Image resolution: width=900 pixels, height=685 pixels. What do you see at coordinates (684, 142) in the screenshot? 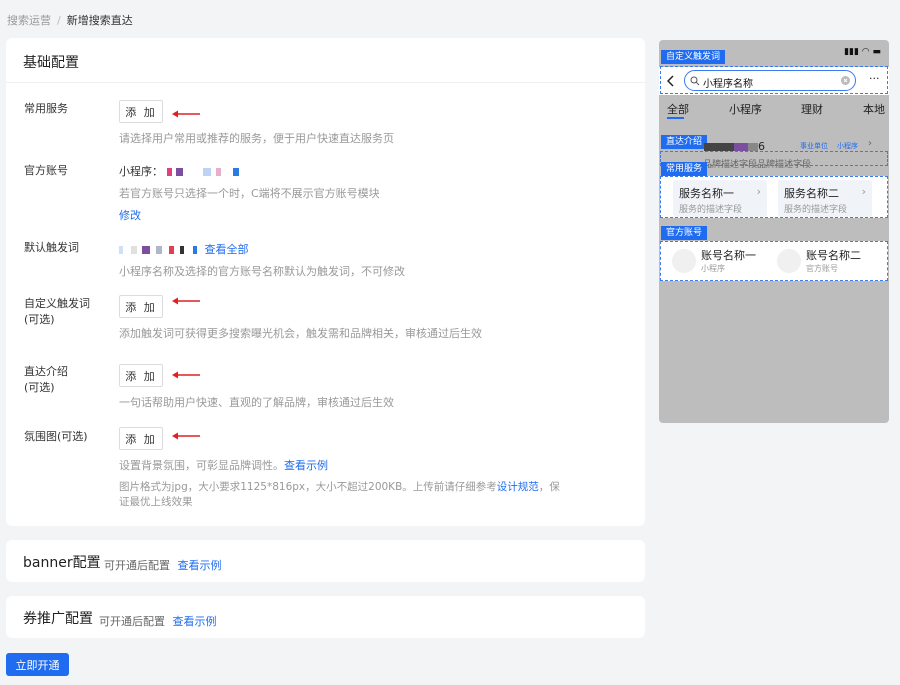
I see `tag-intro: 直达介绍` at bounding box center [684, 142].